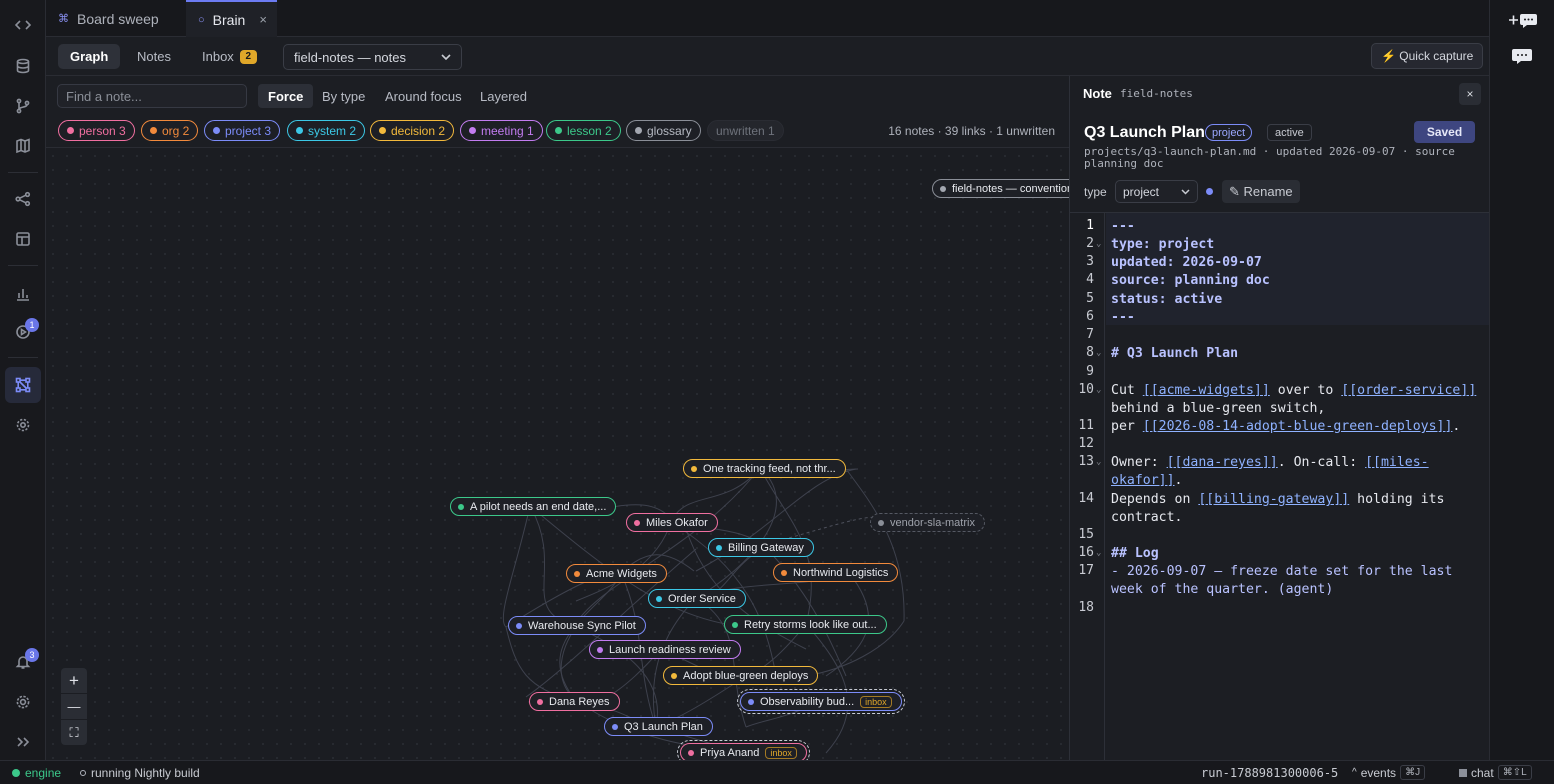 The image size is (1554, 784). I want to click on mode-around-focus: Around focus, so click(423, 96).